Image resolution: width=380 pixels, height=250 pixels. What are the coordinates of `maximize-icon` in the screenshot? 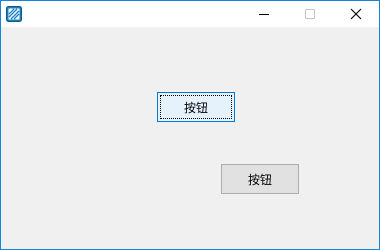 It's located at (310, 14).